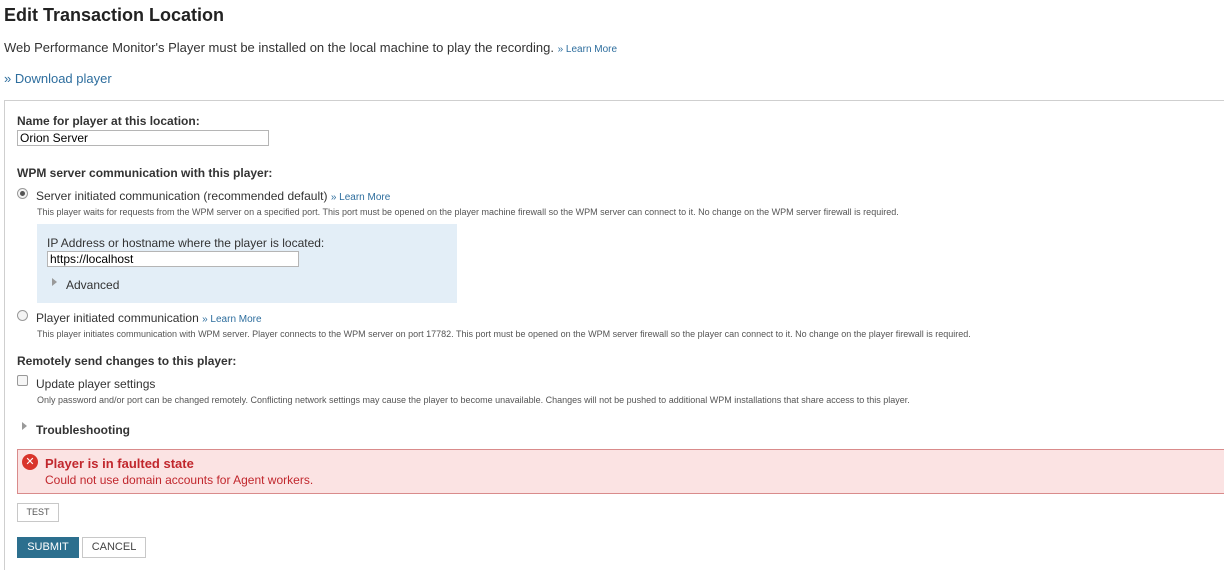 This screenshot has width=1224, height=570. What do you see at coordinates (114, 15) in the screenshot?
I see `page-title: Edit Transaction Location` at bounding box center [114, 15].